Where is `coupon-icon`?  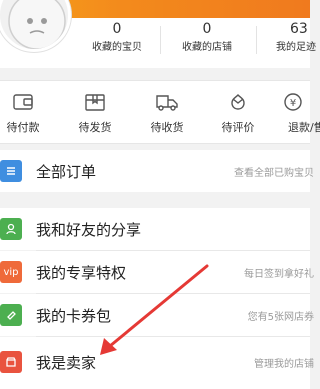
coupon-icon is located at coordinates (11, 315).